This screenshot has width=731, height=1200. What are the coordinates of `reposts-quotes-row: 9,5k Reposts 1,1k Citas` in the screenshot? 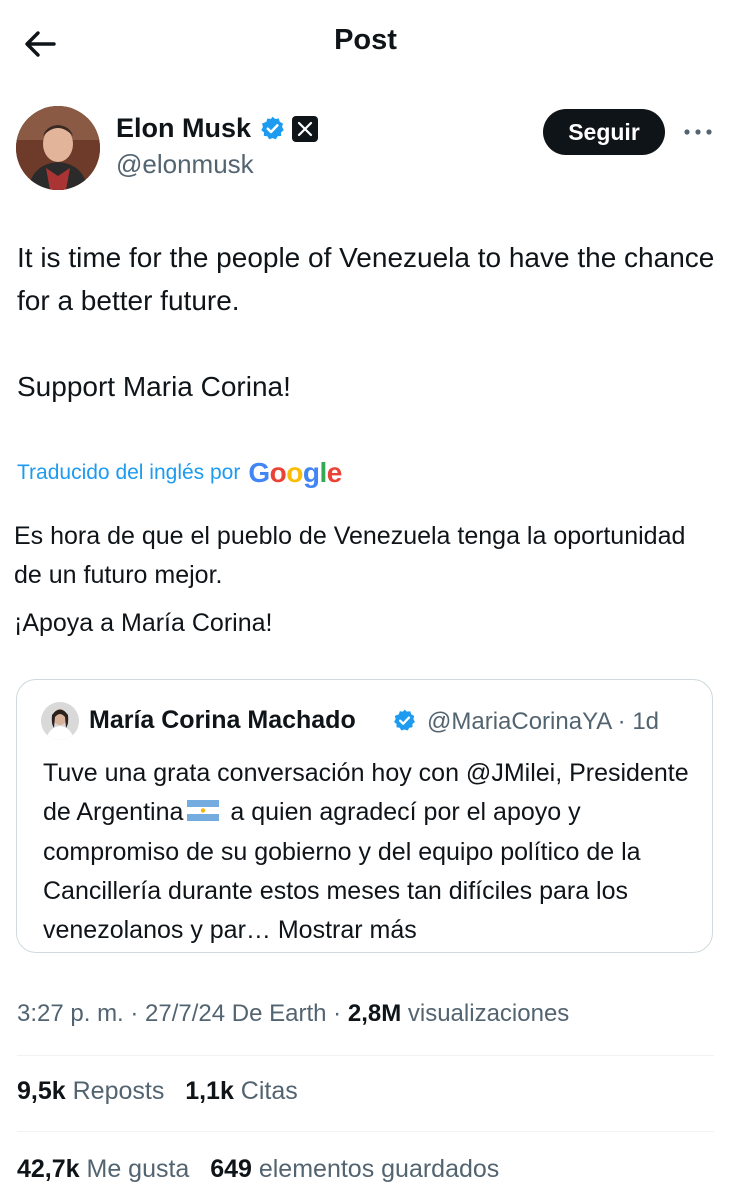 It's located at (157, 1091).